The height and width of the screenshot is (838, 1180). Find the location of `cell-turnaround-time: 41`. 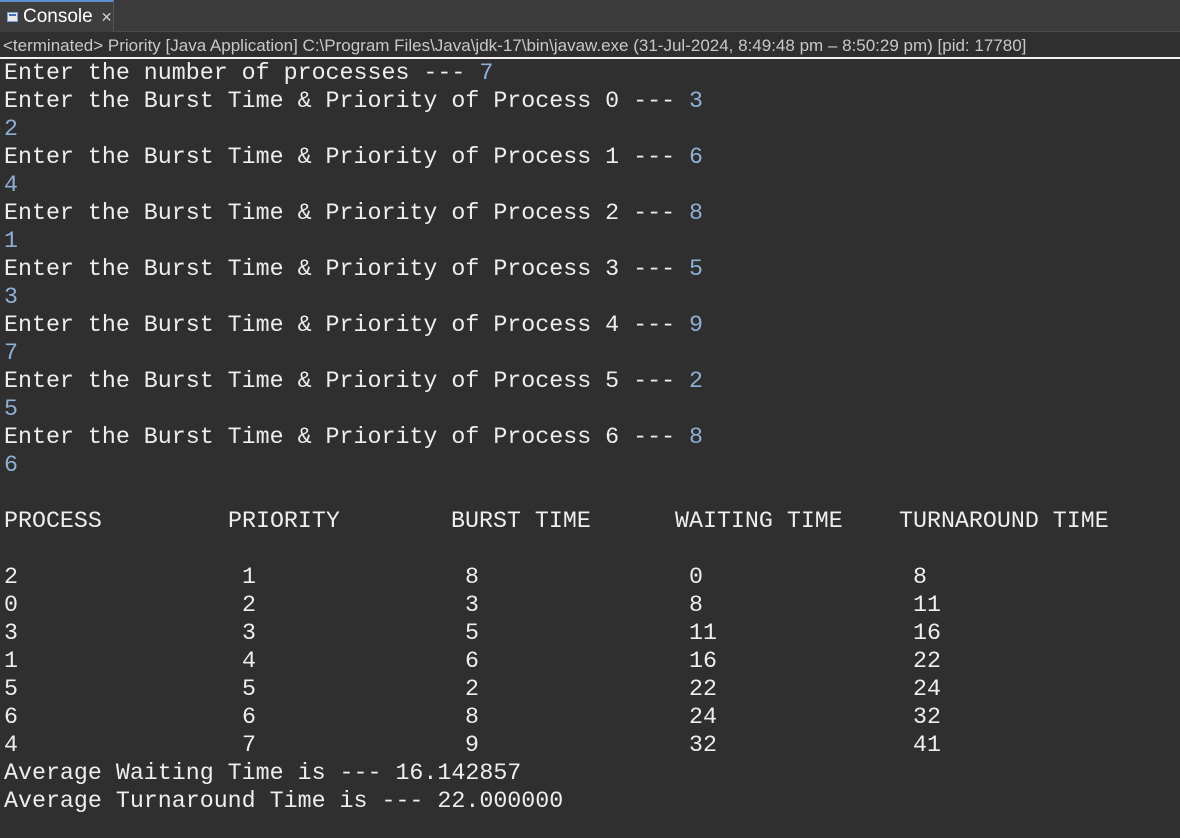

cell-turnaround-time: 41 is located at coordinates (927, 745).